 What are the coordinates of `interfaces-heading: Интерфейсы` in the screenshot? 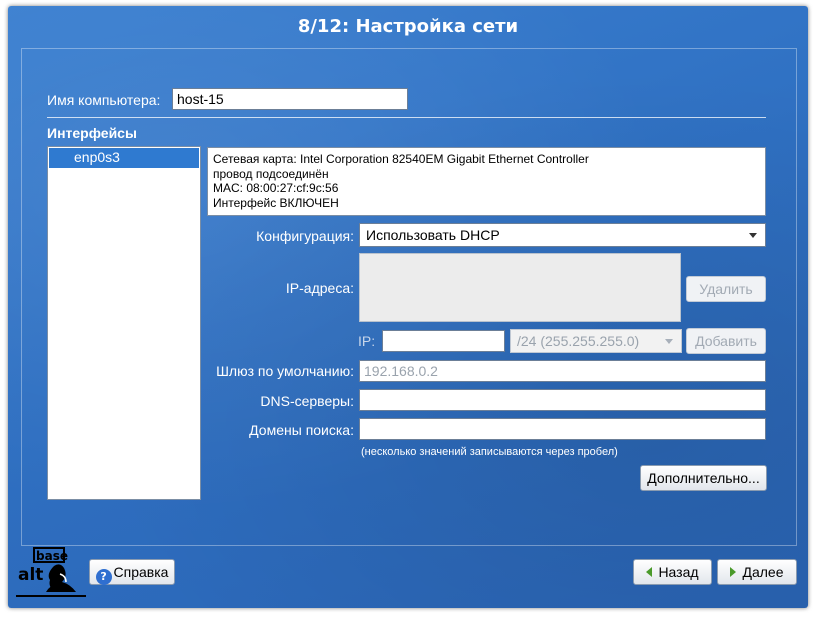 It's located at (92, 133).